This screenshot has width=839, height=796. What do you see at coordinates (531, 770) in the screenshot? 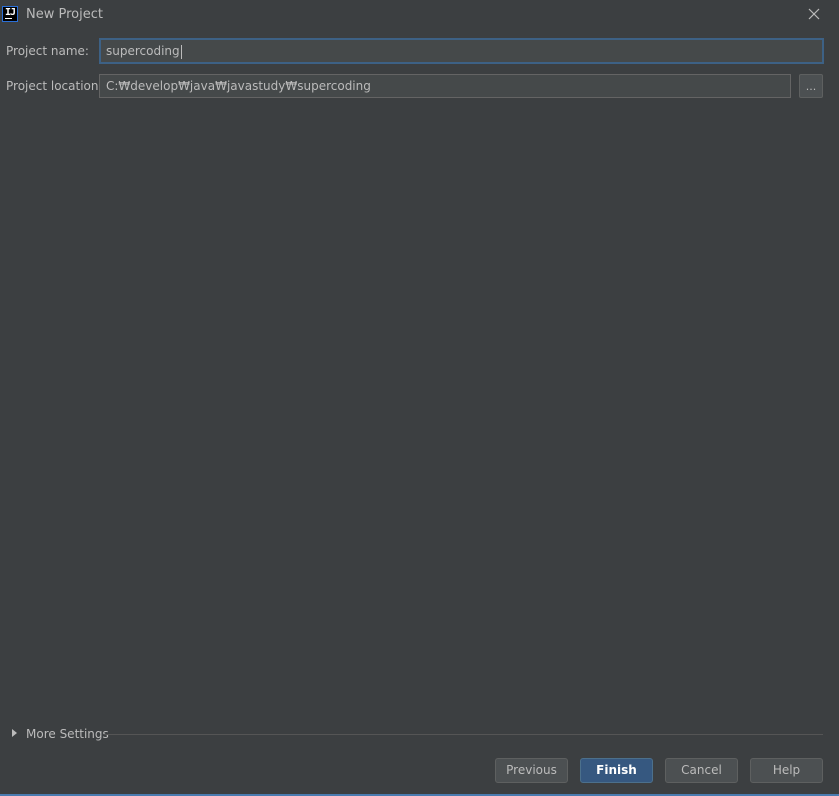
I see `previous-button: Previous` at bounding box center [531, 770].